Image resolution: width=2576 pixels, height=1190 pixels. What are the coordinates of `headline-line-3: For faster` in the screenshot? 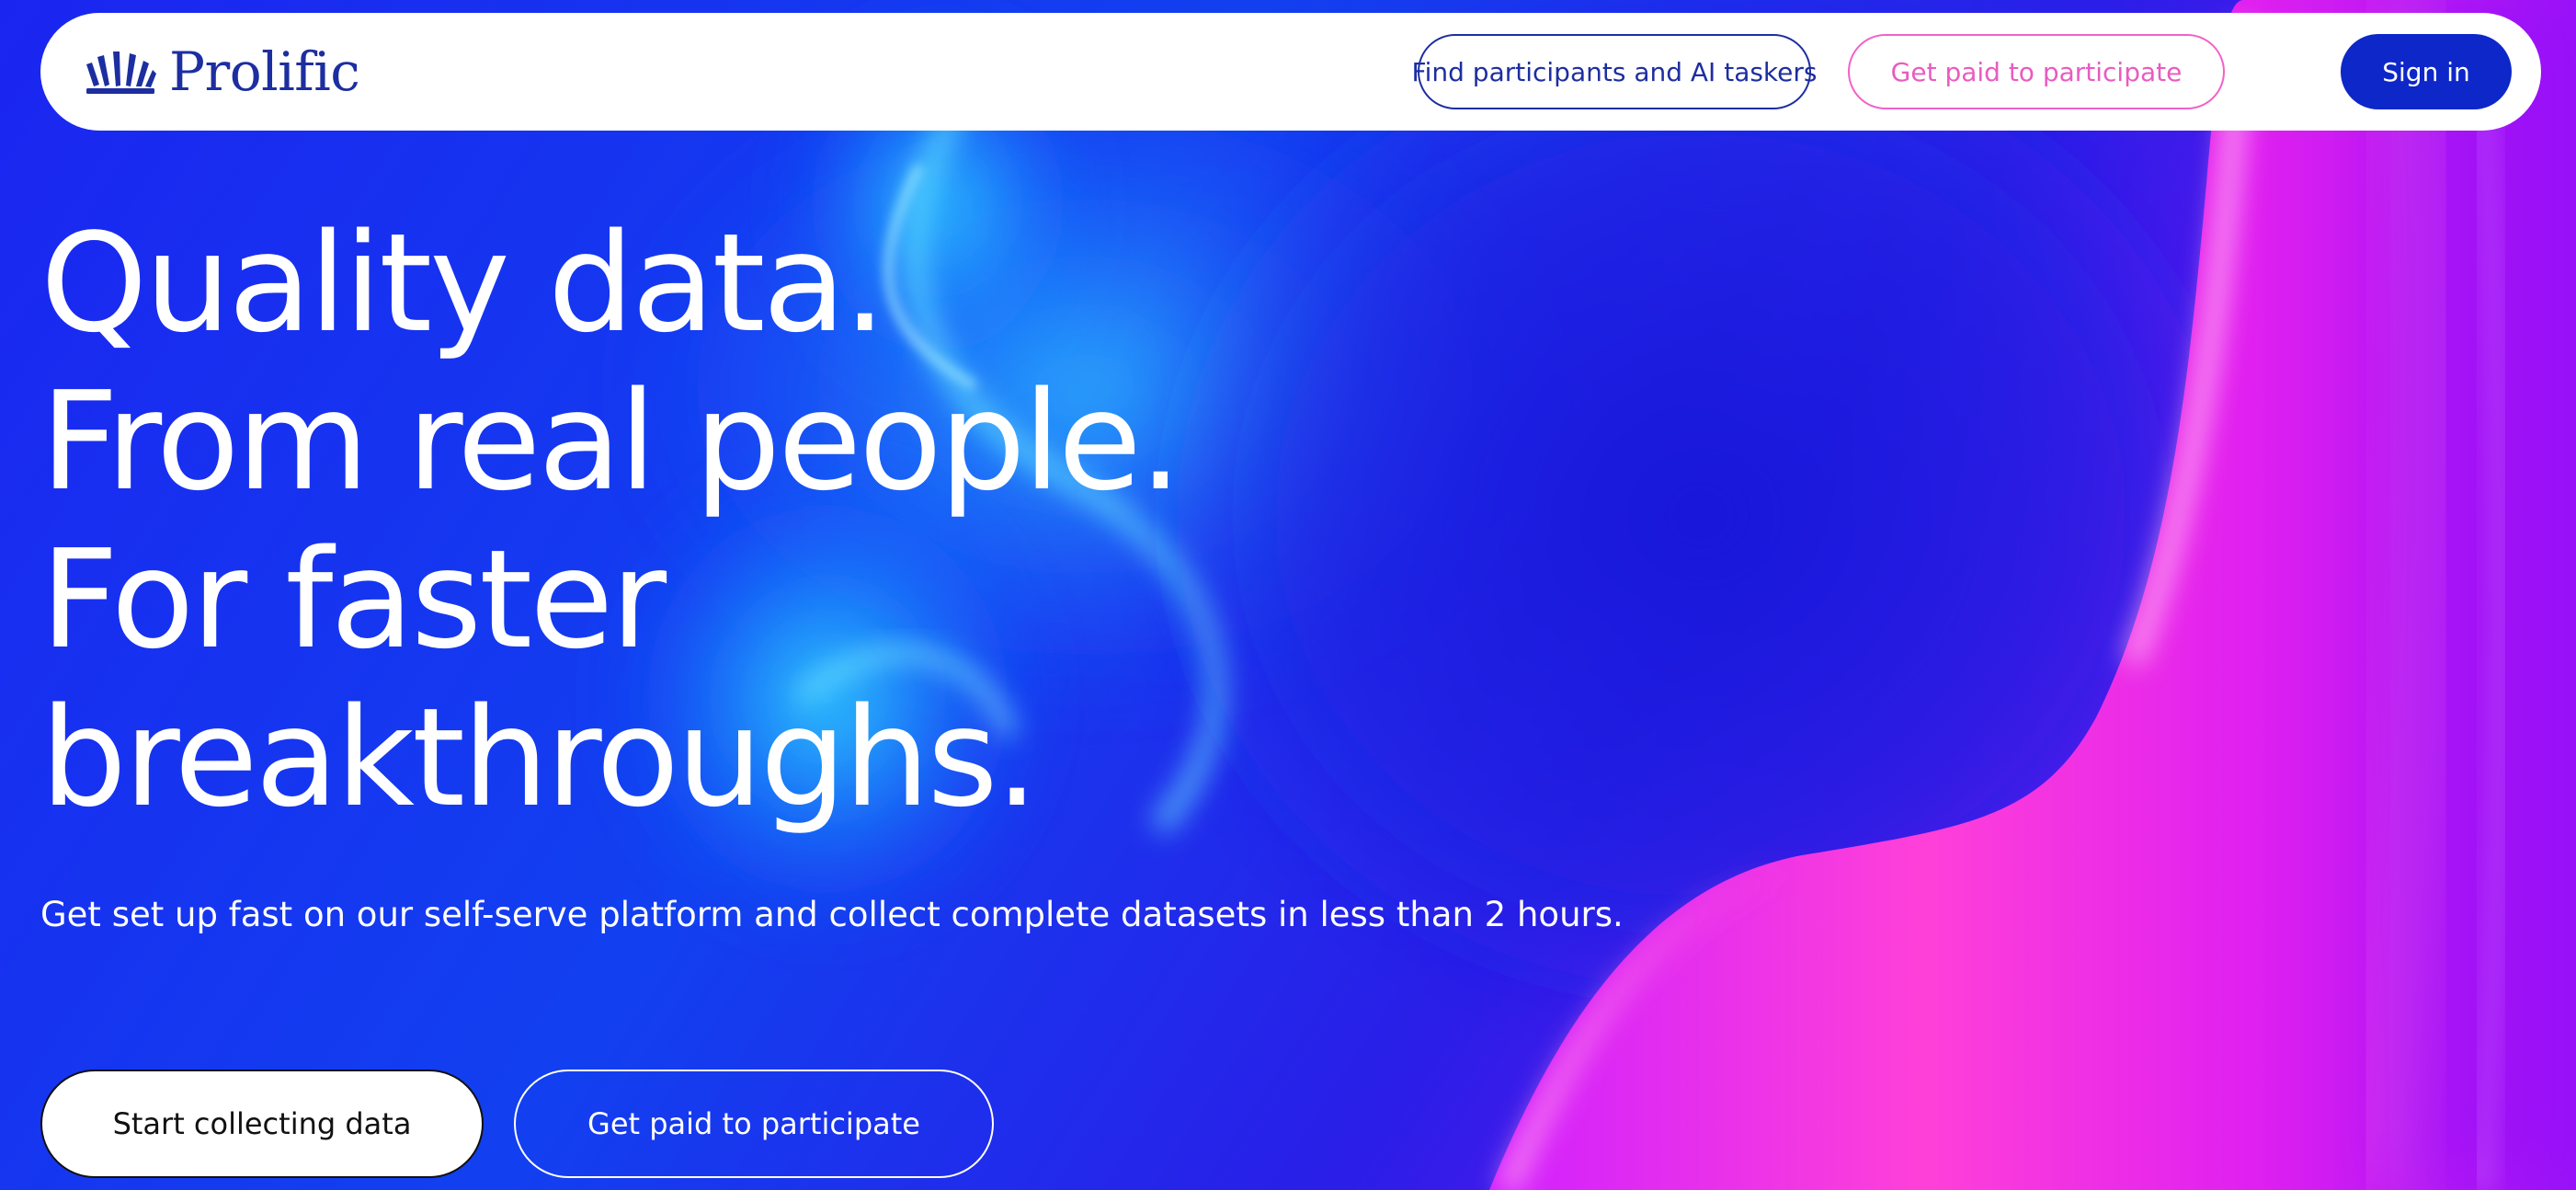 It's located at (353, 600).